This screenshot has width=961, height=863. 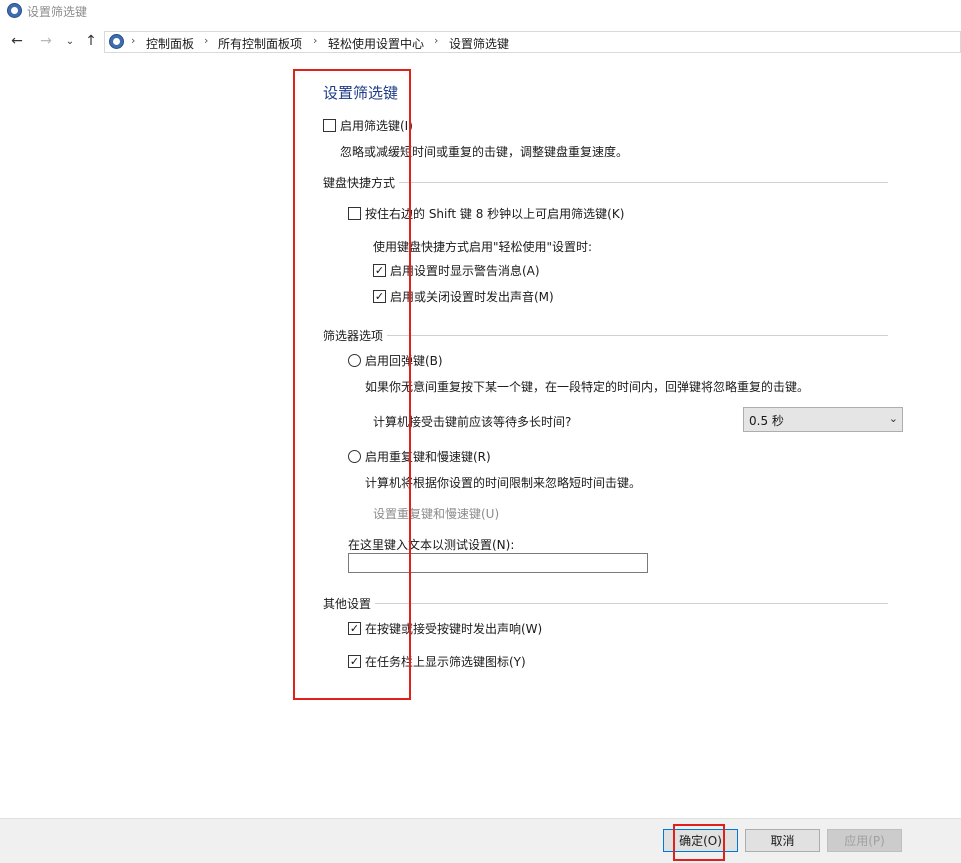 I want to click on title-bar: 设置筛选键, so click(x=480, y=11).